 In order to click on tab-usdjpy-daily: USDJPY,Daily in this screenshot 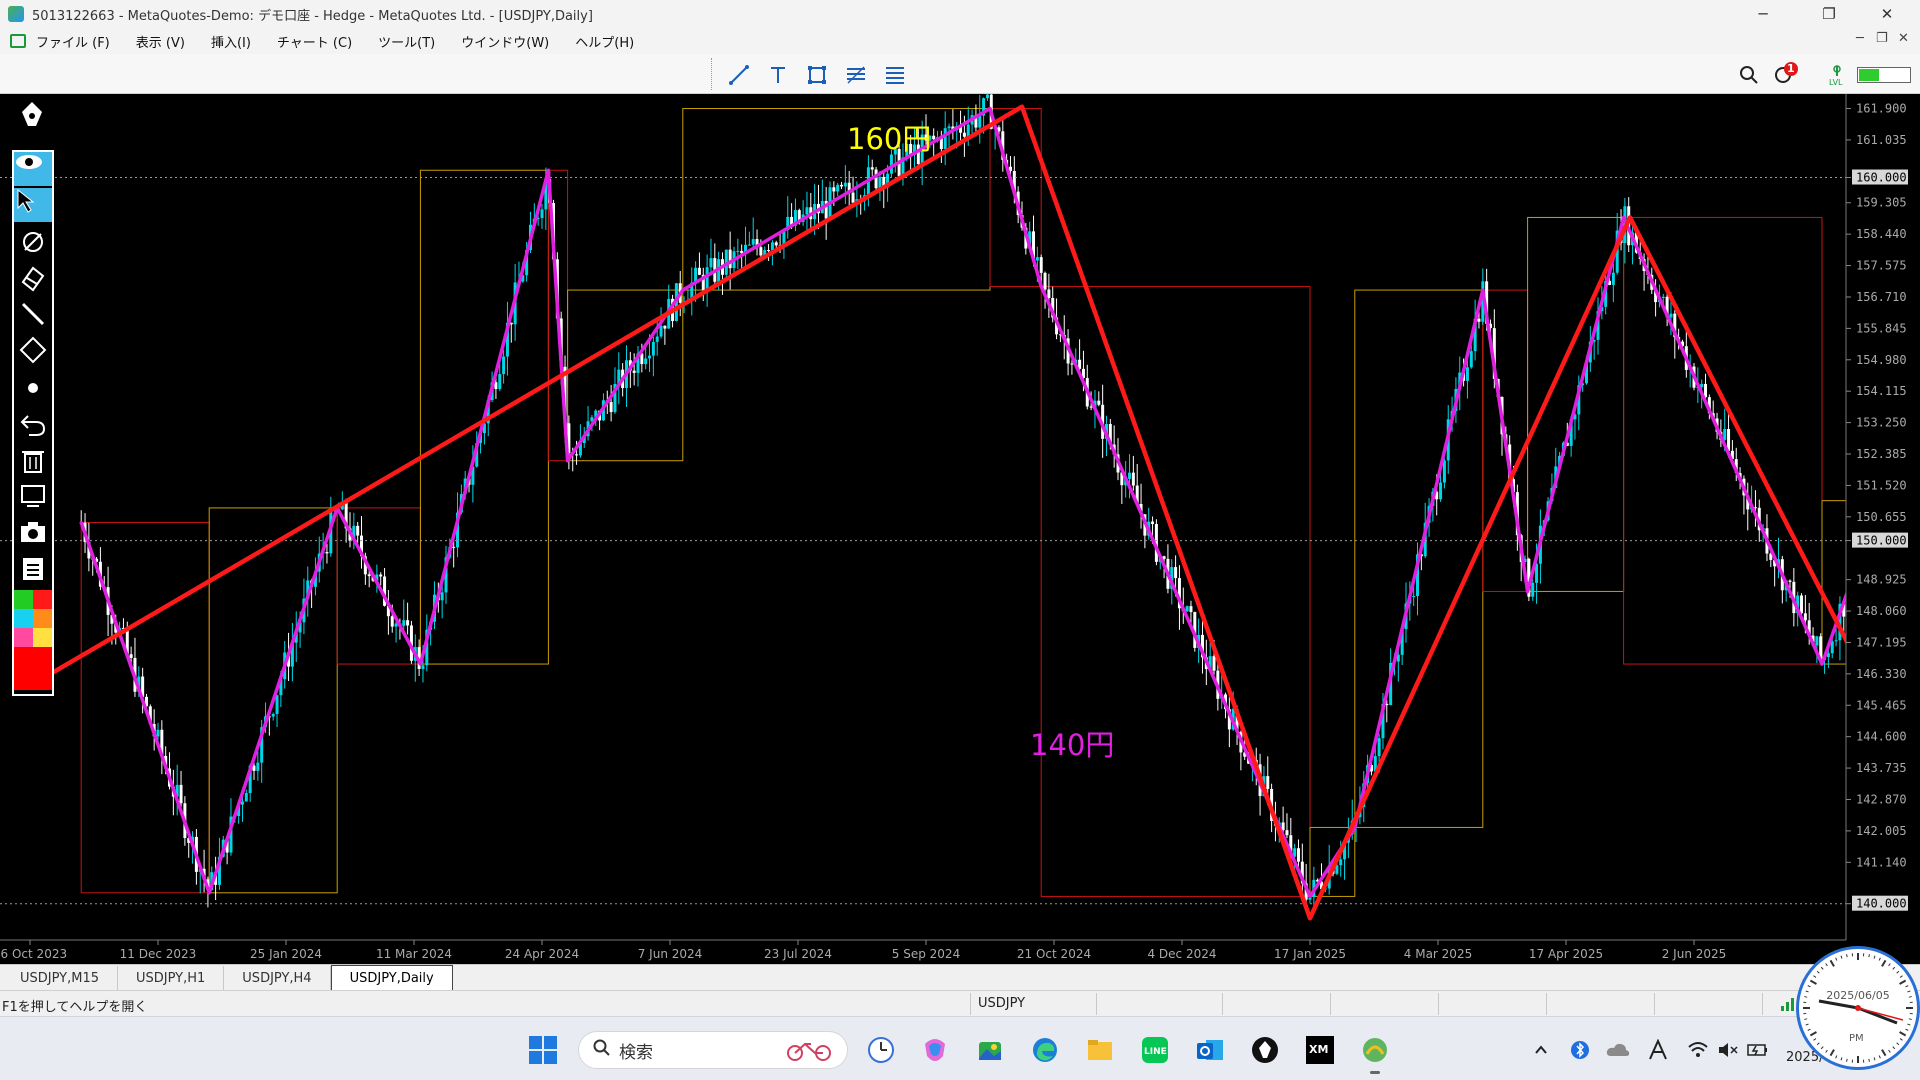, I will do `click(391, 977)`.